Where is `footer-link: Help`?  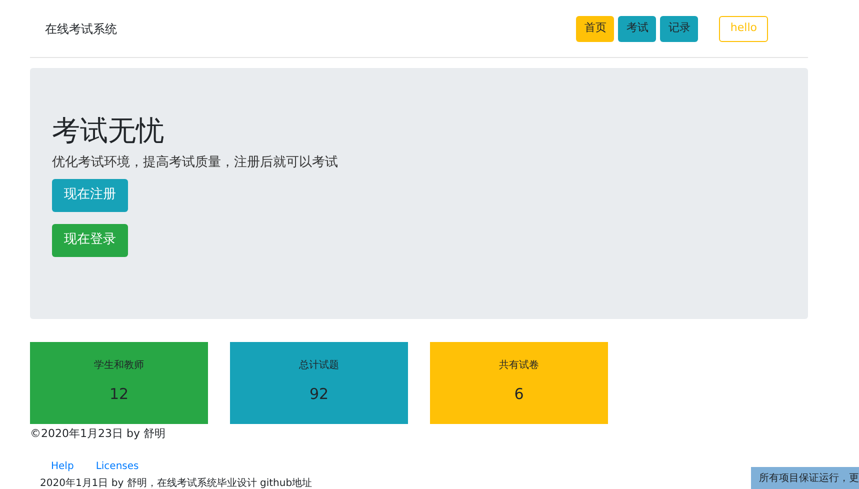 footer-link: Help is located at coordinates (62, 466).